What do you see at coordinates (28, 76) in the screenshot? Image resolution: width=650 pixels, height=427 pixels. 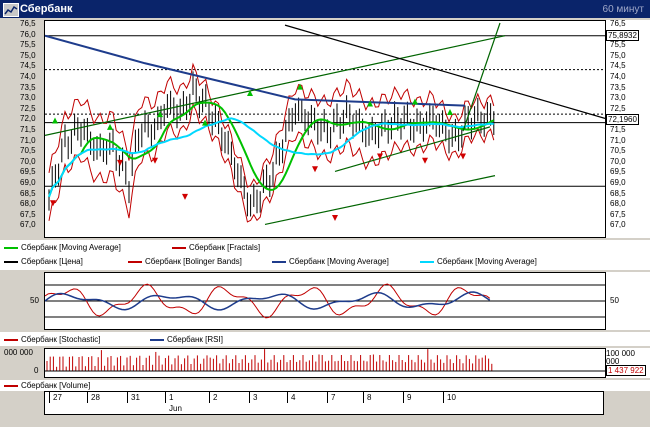 I see `price-tick-left: 74,0` at bounding box center [28, 76].